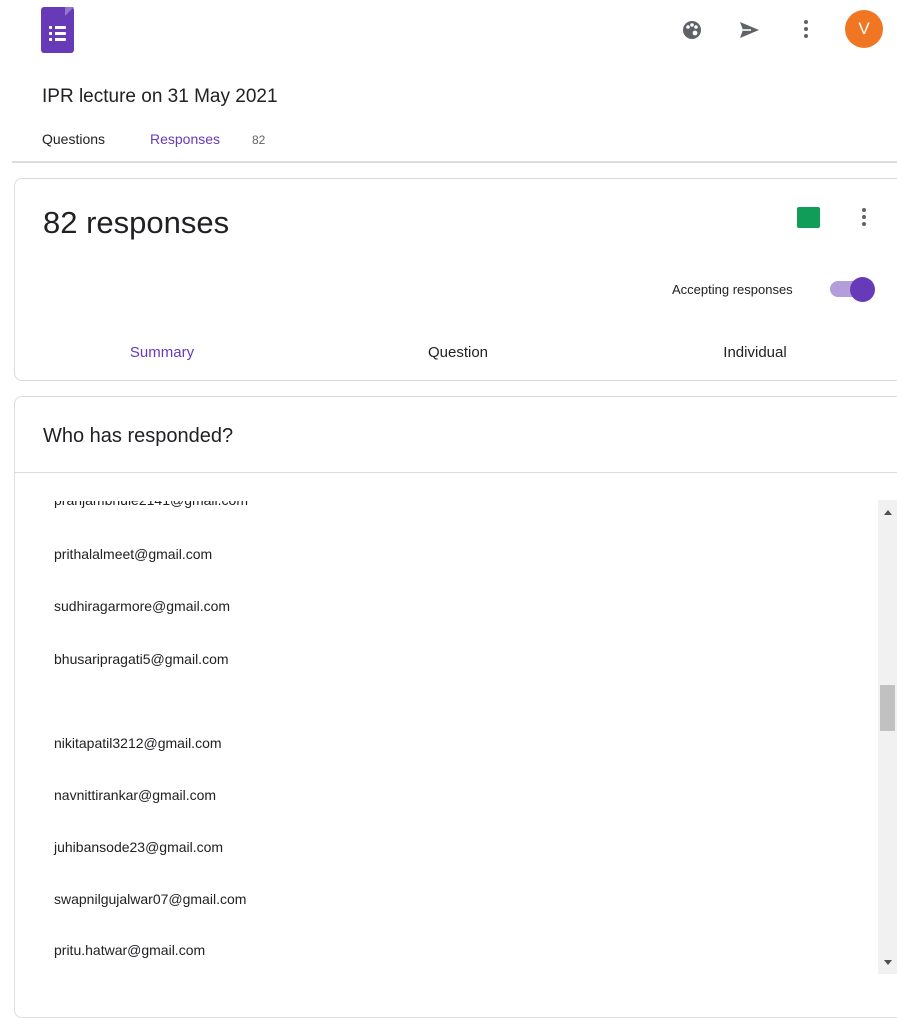  Describe the element at coordinates (454, 162) in the screenshot. I see `header-divider` at that location.